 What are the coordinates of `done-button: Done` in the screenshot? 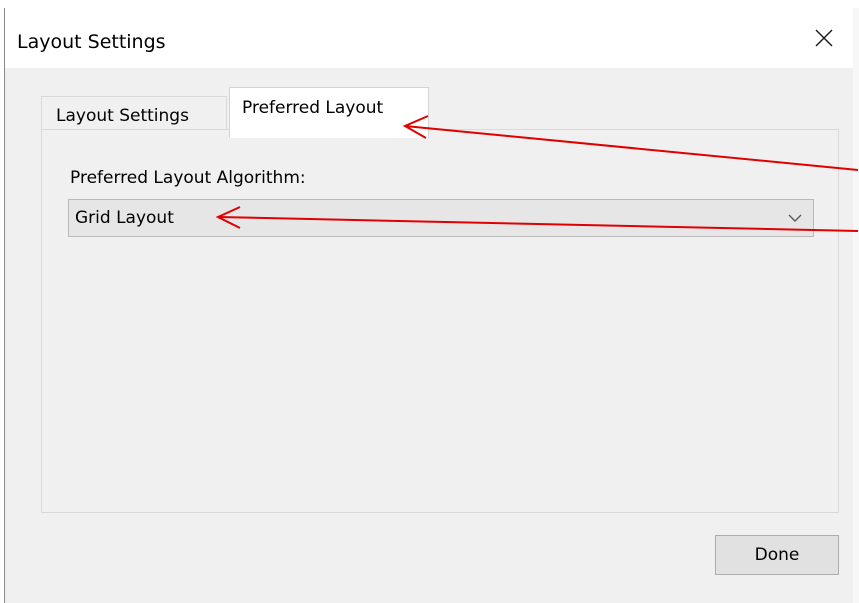 It's located at (777, 555).